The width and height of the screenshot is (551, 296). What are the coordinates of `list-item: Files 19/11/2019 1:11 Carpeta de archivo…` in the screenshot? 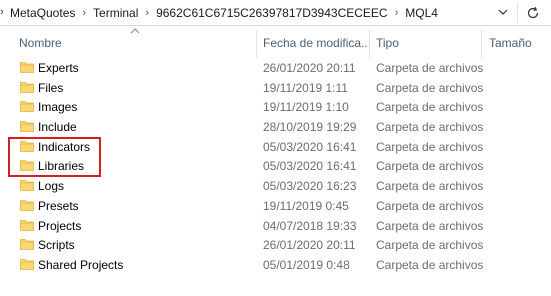 It's located at (275, 88).